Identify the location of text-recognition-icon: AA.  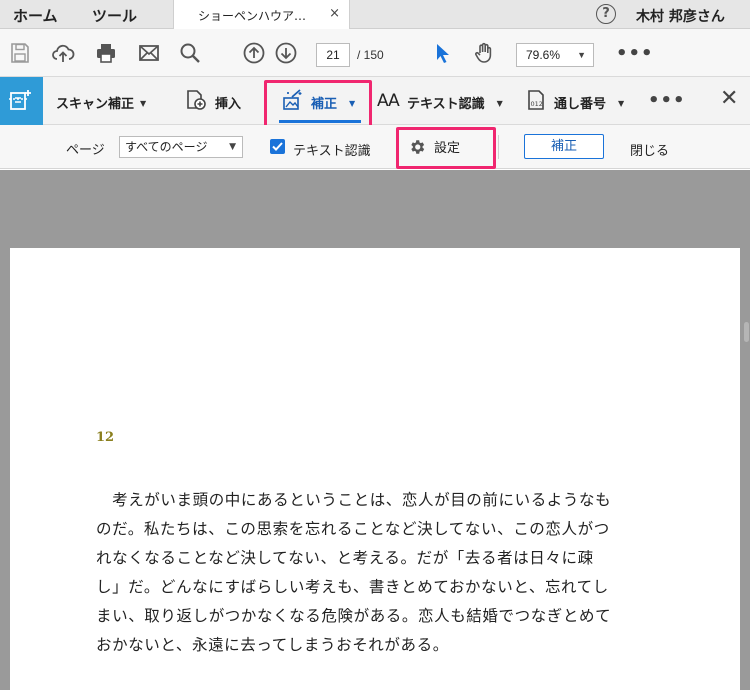
(388, 101).